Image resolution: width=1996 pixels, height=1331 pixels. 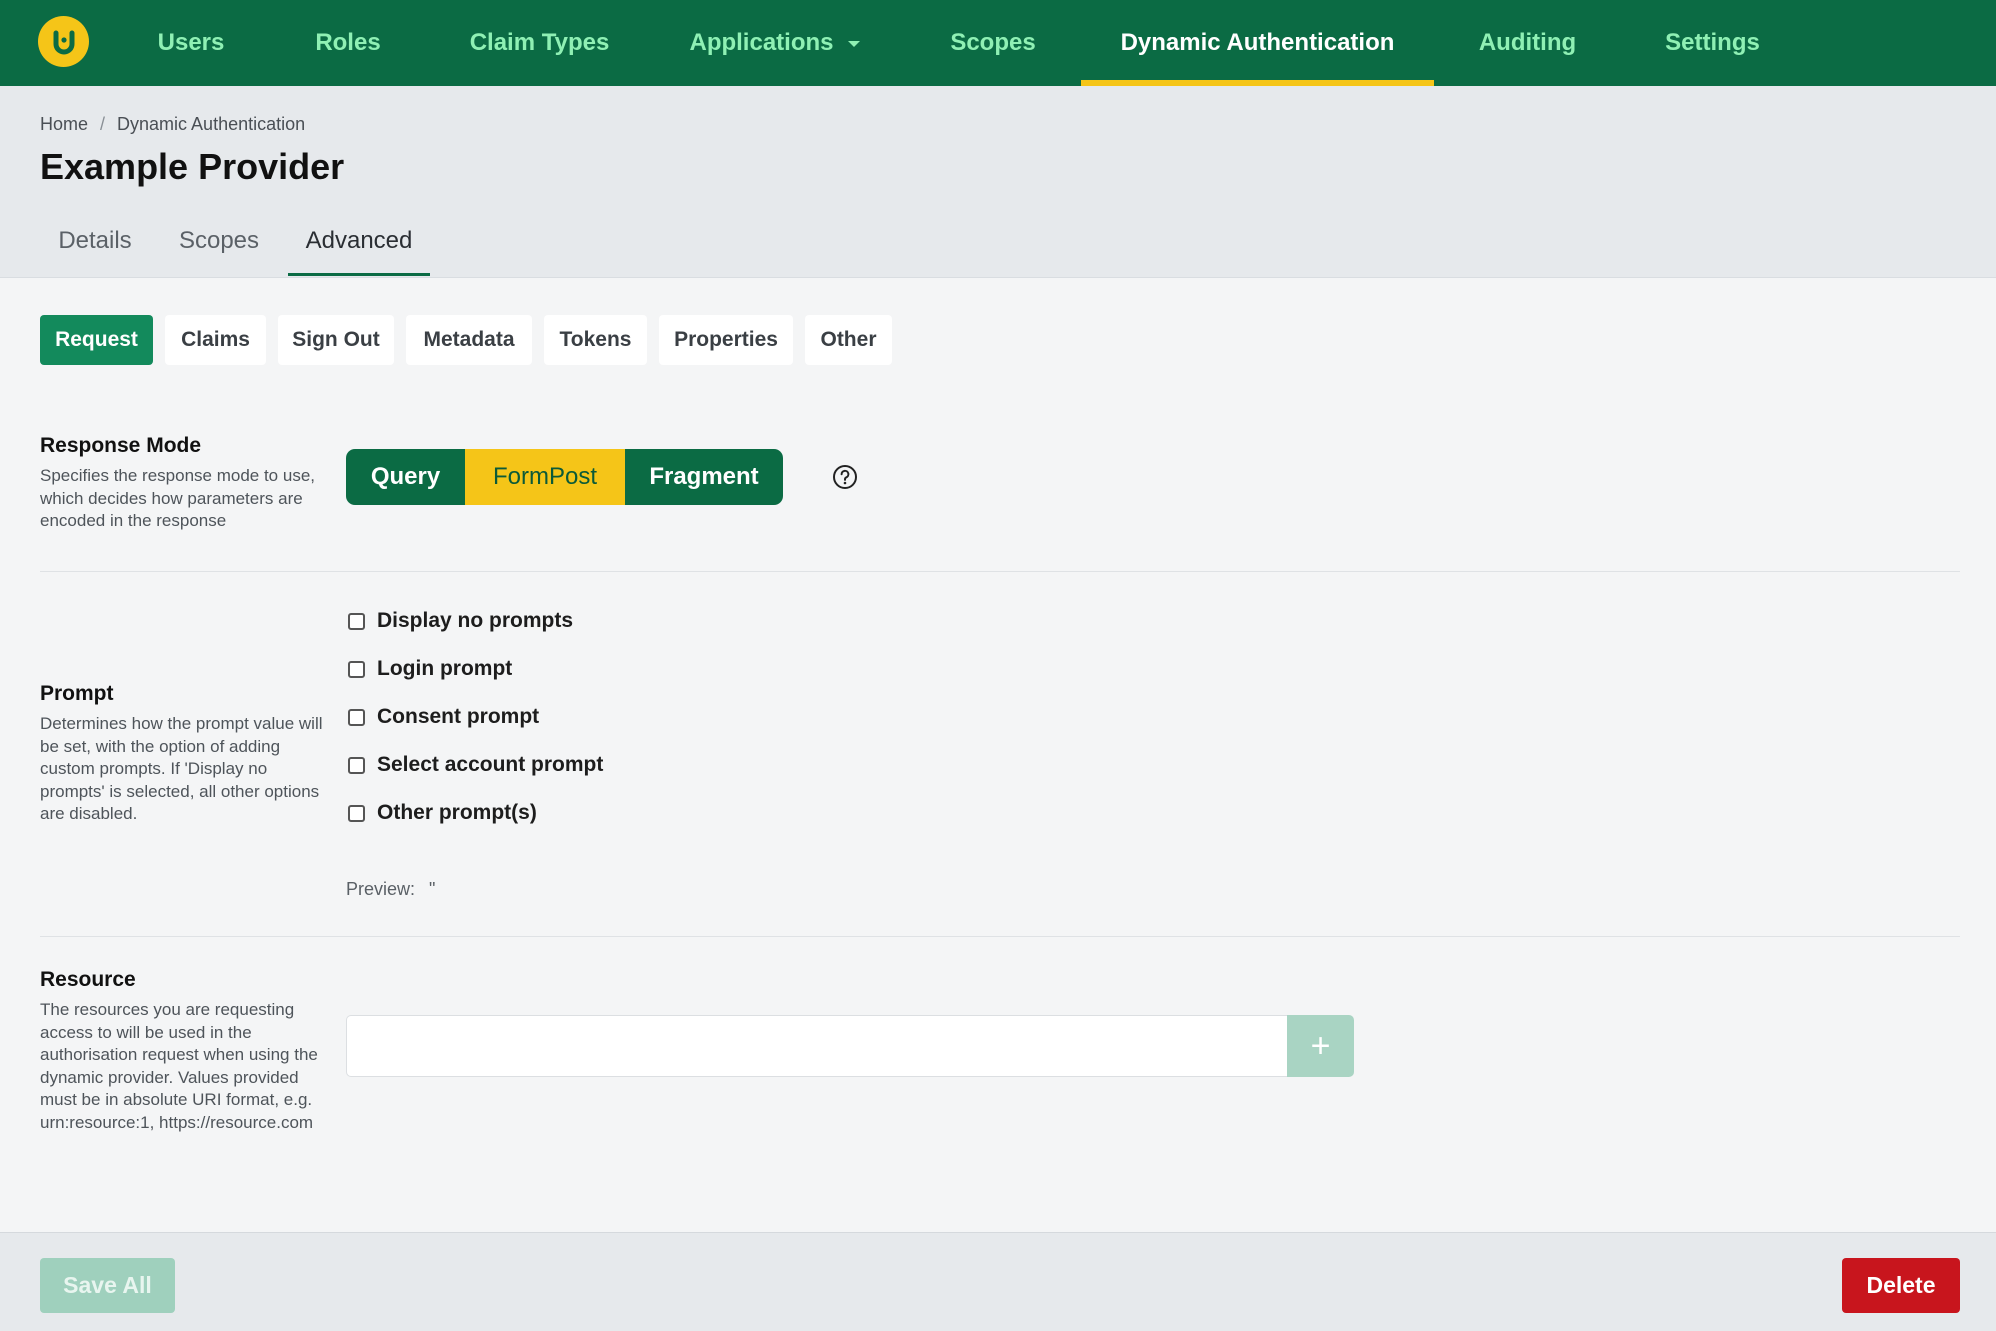 What do you see at coordinates (469, 340) in the screenshot?
I see `subtab-metadata: Metadata` at bounding box center [469, 340].